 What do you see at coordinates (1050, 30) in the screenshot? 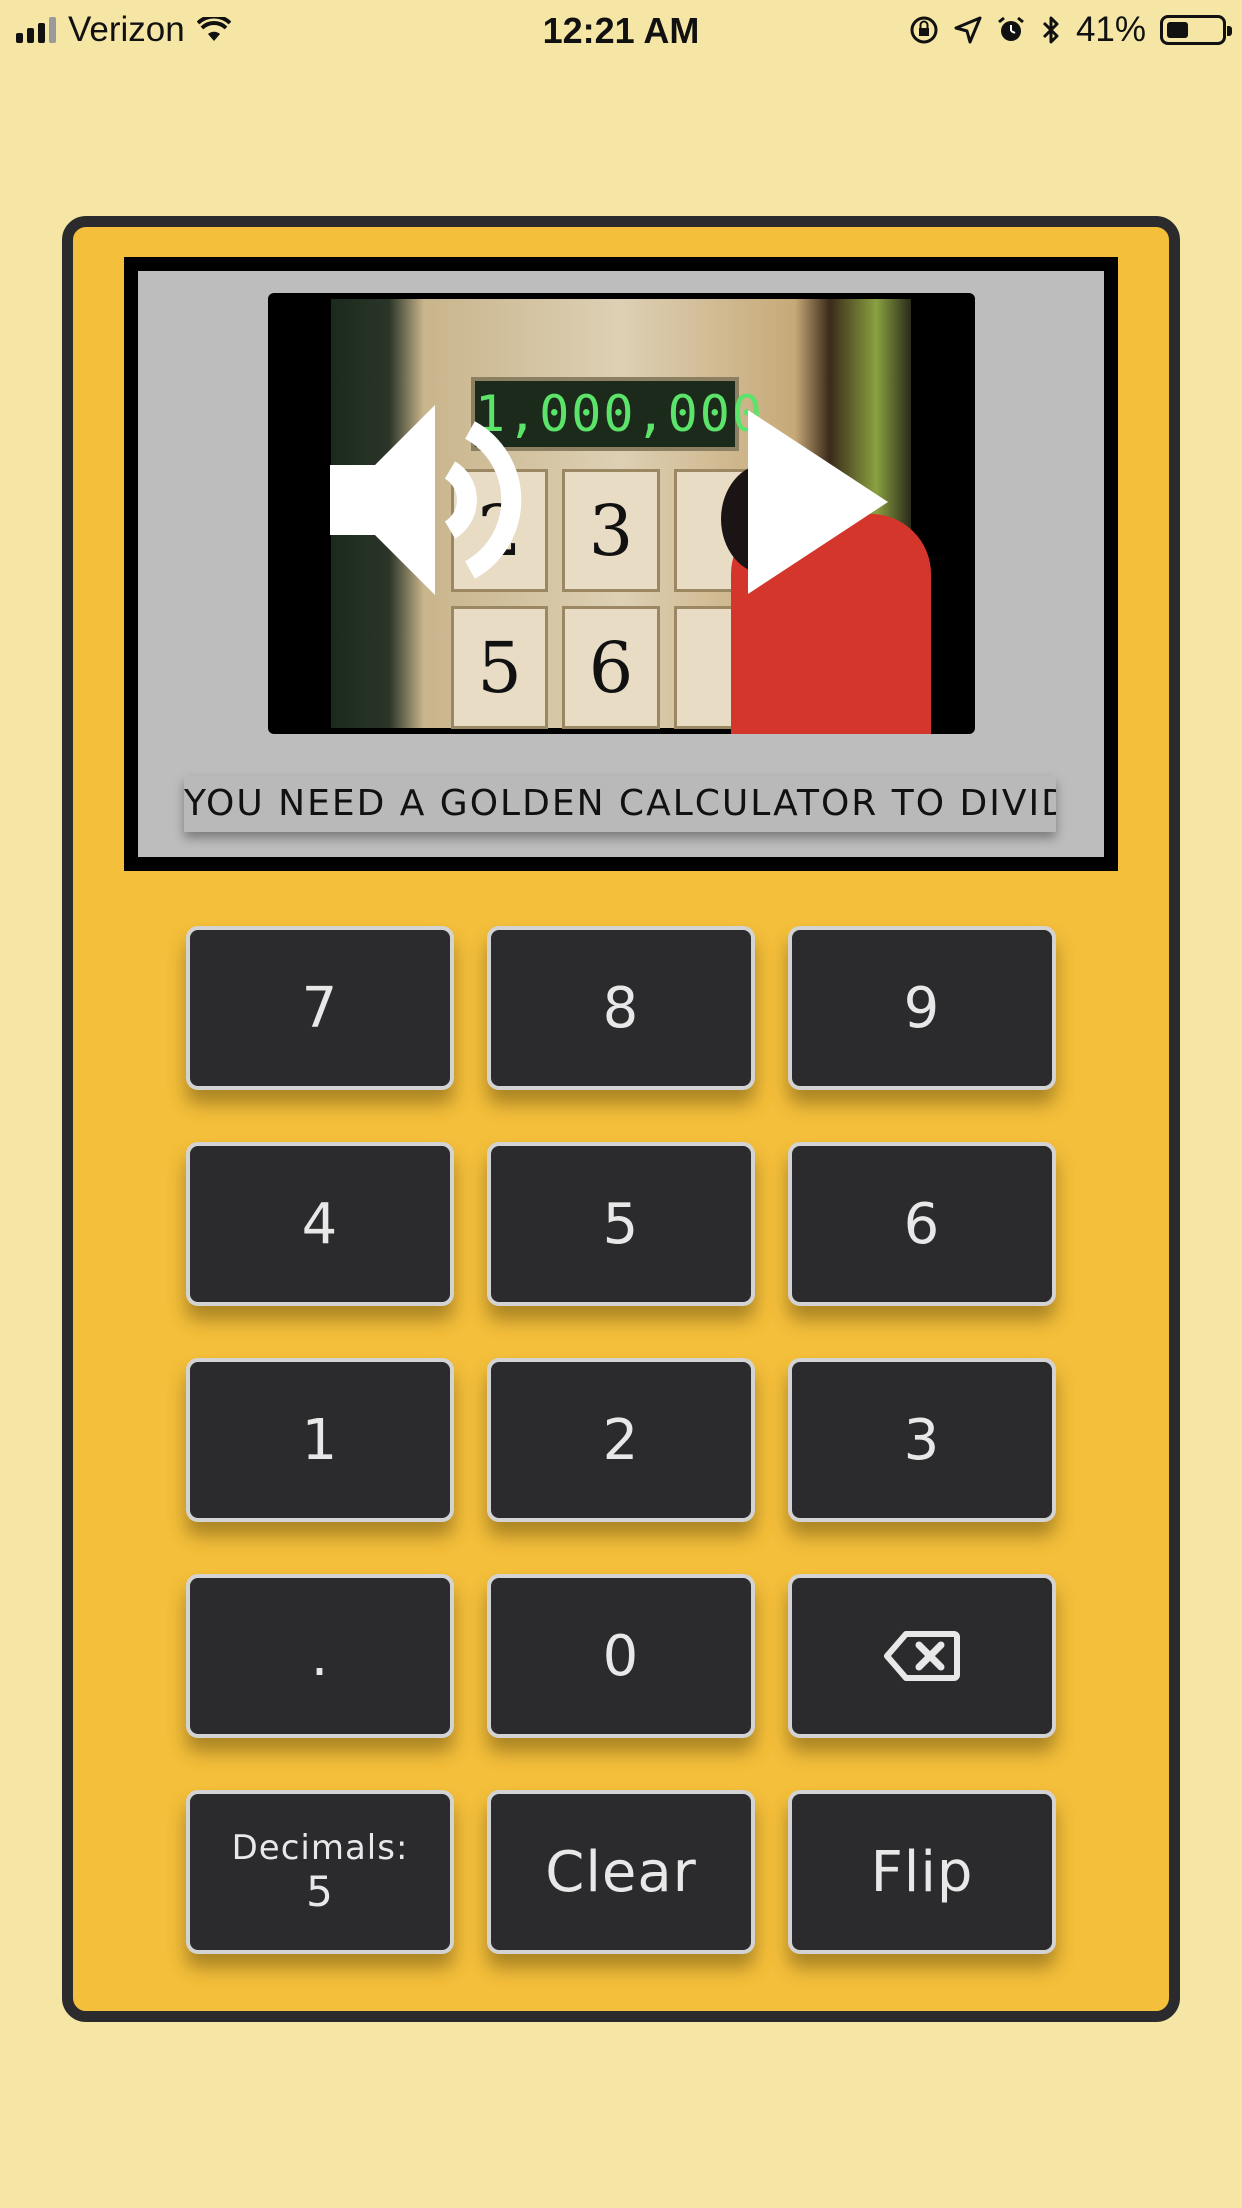
I see `bluetooth-icon` at bounding box center [1050, 30].